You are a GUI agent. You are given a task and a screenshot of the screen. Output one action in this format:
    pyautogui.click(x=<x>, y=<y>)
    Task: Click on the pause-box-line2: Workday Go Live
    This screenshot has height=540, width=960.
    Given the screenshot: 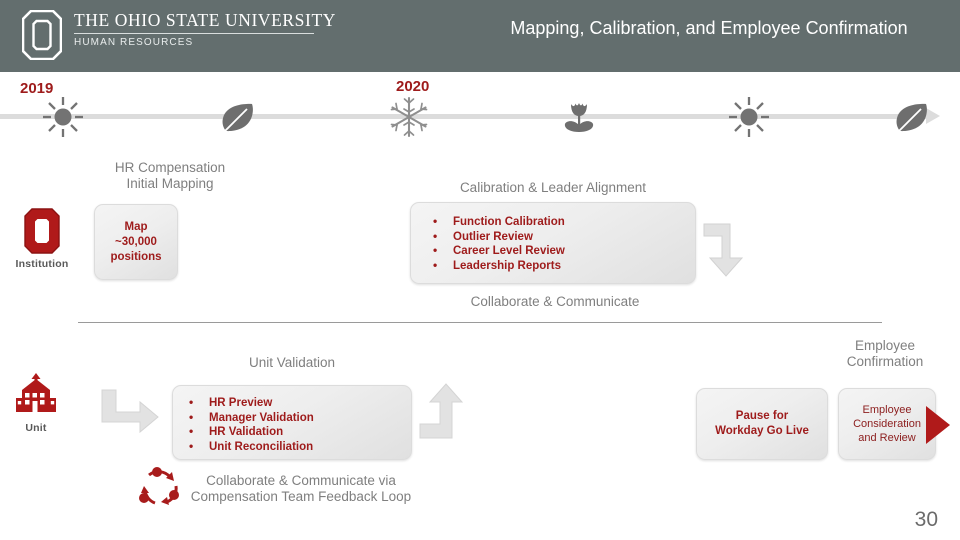 What is the action you would take?
    pyautogui.click(x=762, y=431)
    